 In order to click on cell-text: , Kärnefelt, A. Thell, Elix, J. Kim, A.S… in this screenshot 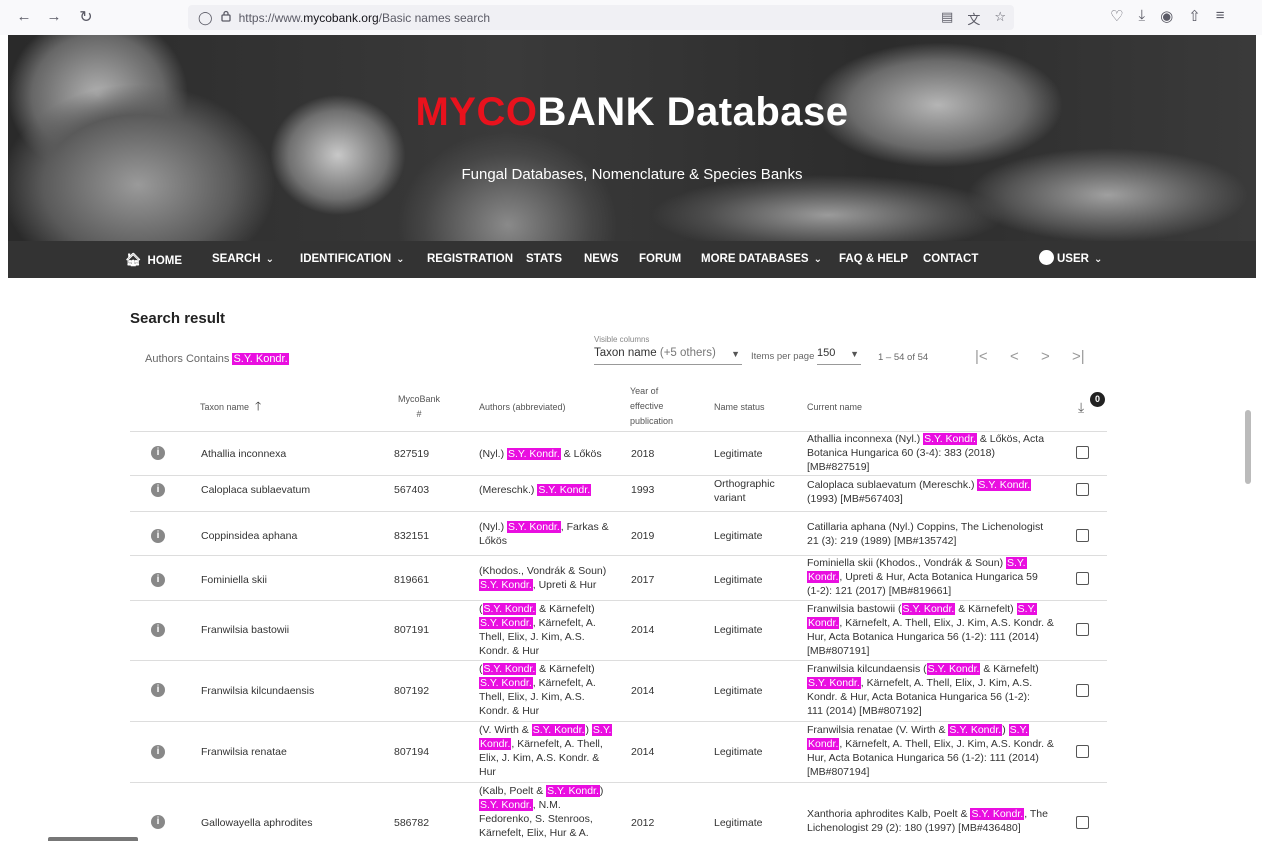, I will do `click(946, 683)`.